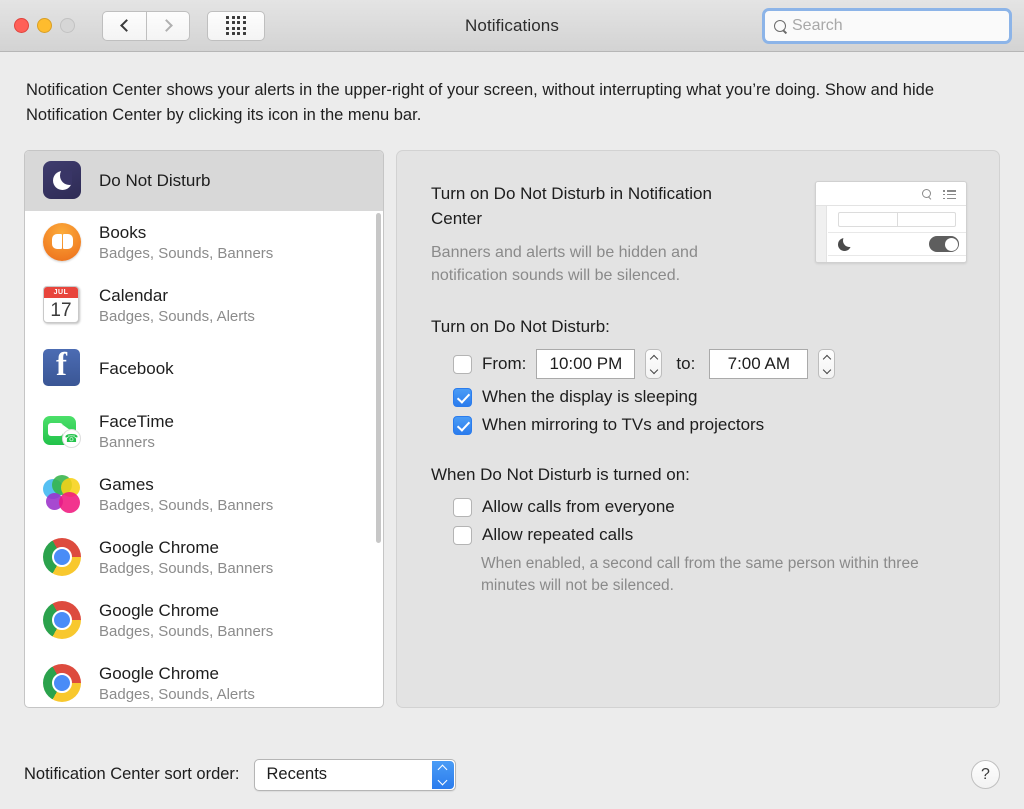 Image resolution: width=1024 pixels, height=809 pixels. I want to click on sidebar-item-google-chrome-3: Google Chrome Badges, Sounds, Alerts, so click(204, 679).